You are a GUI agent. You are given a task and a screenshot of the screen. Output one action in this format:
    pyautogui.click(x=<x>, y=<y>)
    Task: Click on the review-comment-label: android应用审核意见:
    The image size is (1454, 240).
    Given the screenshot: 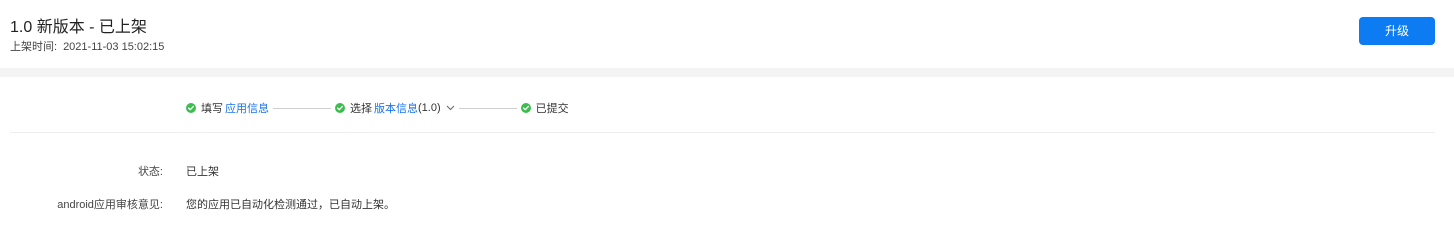 What is the action you would take?
    pyautogui.click(x=110, y=205)
    